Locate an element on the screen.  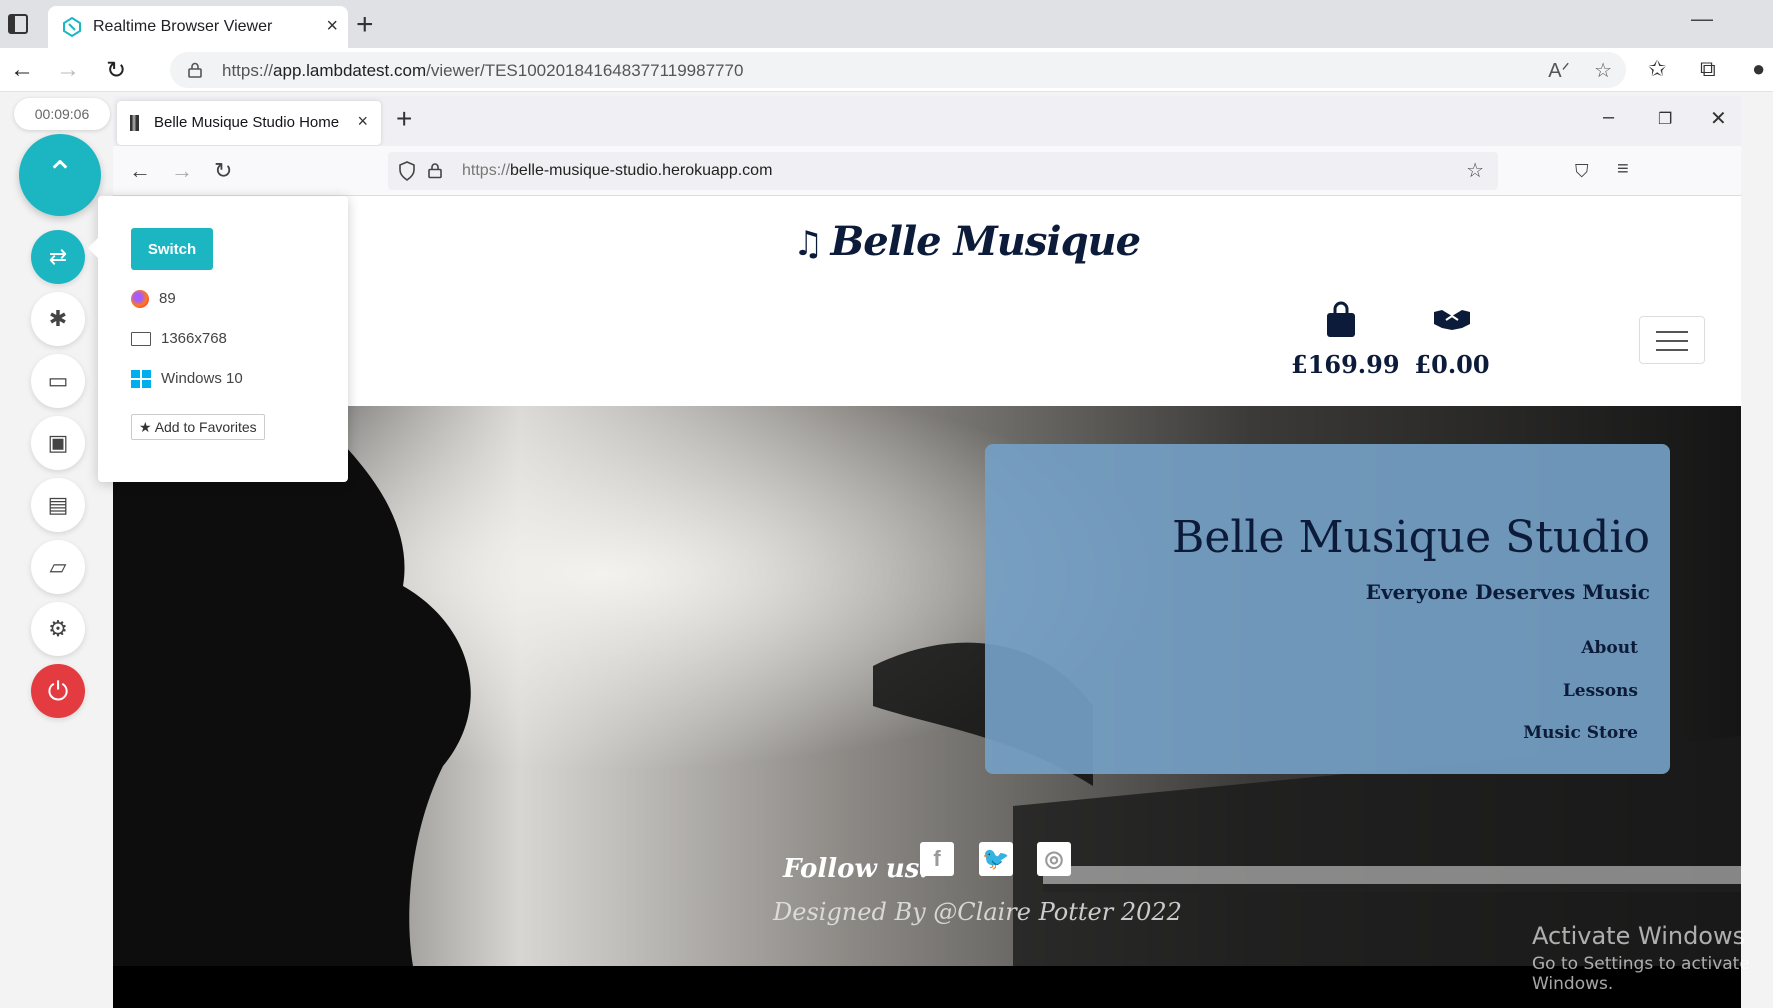
music-note-icon: ♫ is located at coordinates (808, 244).